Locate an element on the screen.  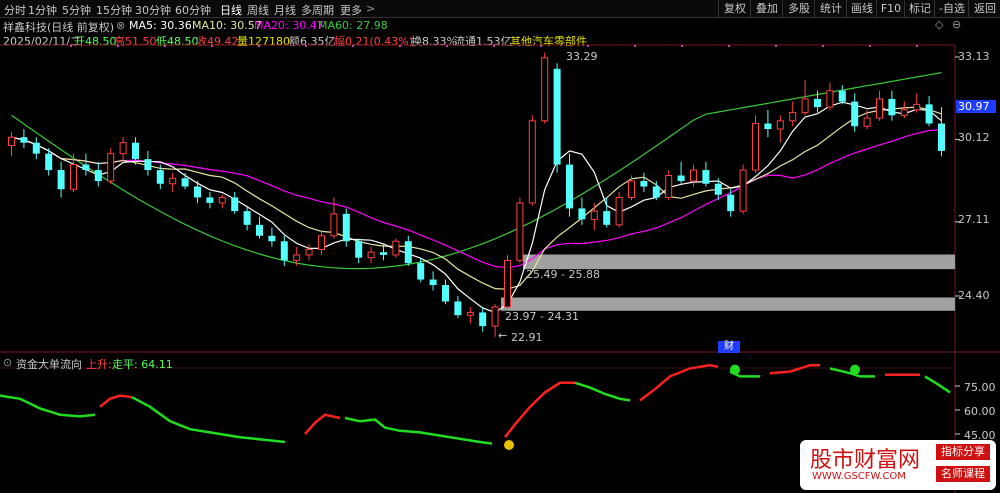
indicator-tick-2: 60.00 is located at coordinates (980, 411).